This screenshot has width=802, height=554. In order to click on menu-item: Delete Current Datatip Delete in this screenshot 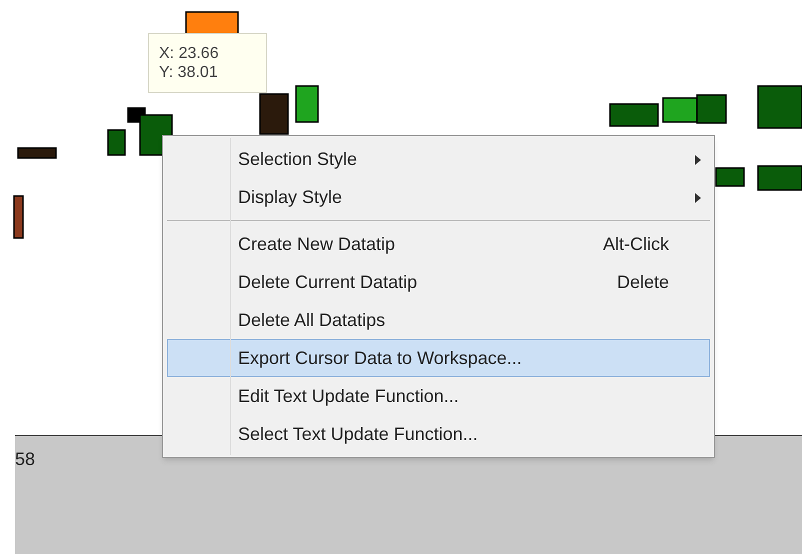, I will do `click(438, 282)`.